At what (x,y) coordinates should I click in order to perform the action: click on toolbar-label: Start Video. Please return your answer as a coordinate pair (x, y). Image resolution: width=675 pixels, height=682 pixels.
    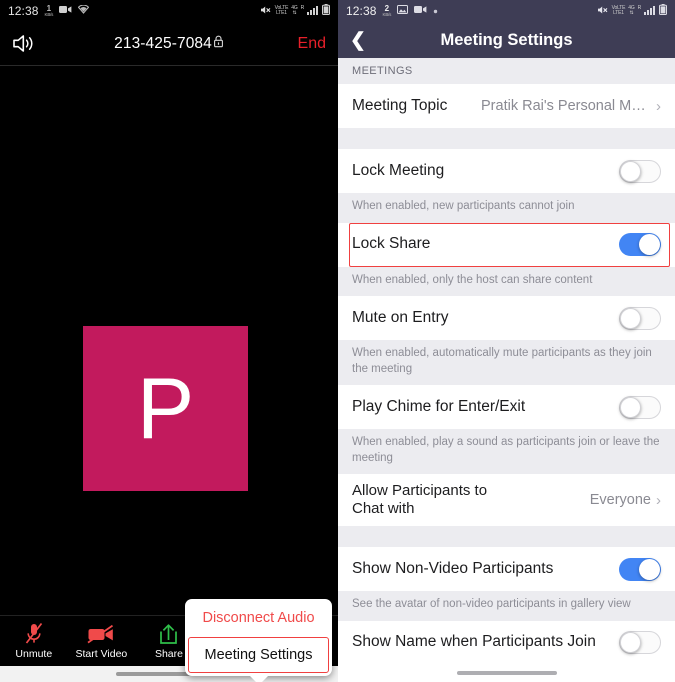
    Looking at the image, I should click on (101, 654).